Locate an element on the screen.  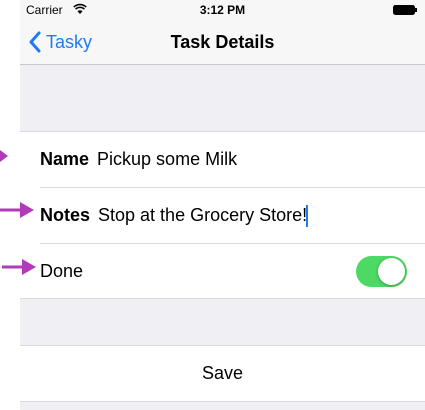
status-bar: Carrier 3:12 PM is located at coordinates (222, 10).